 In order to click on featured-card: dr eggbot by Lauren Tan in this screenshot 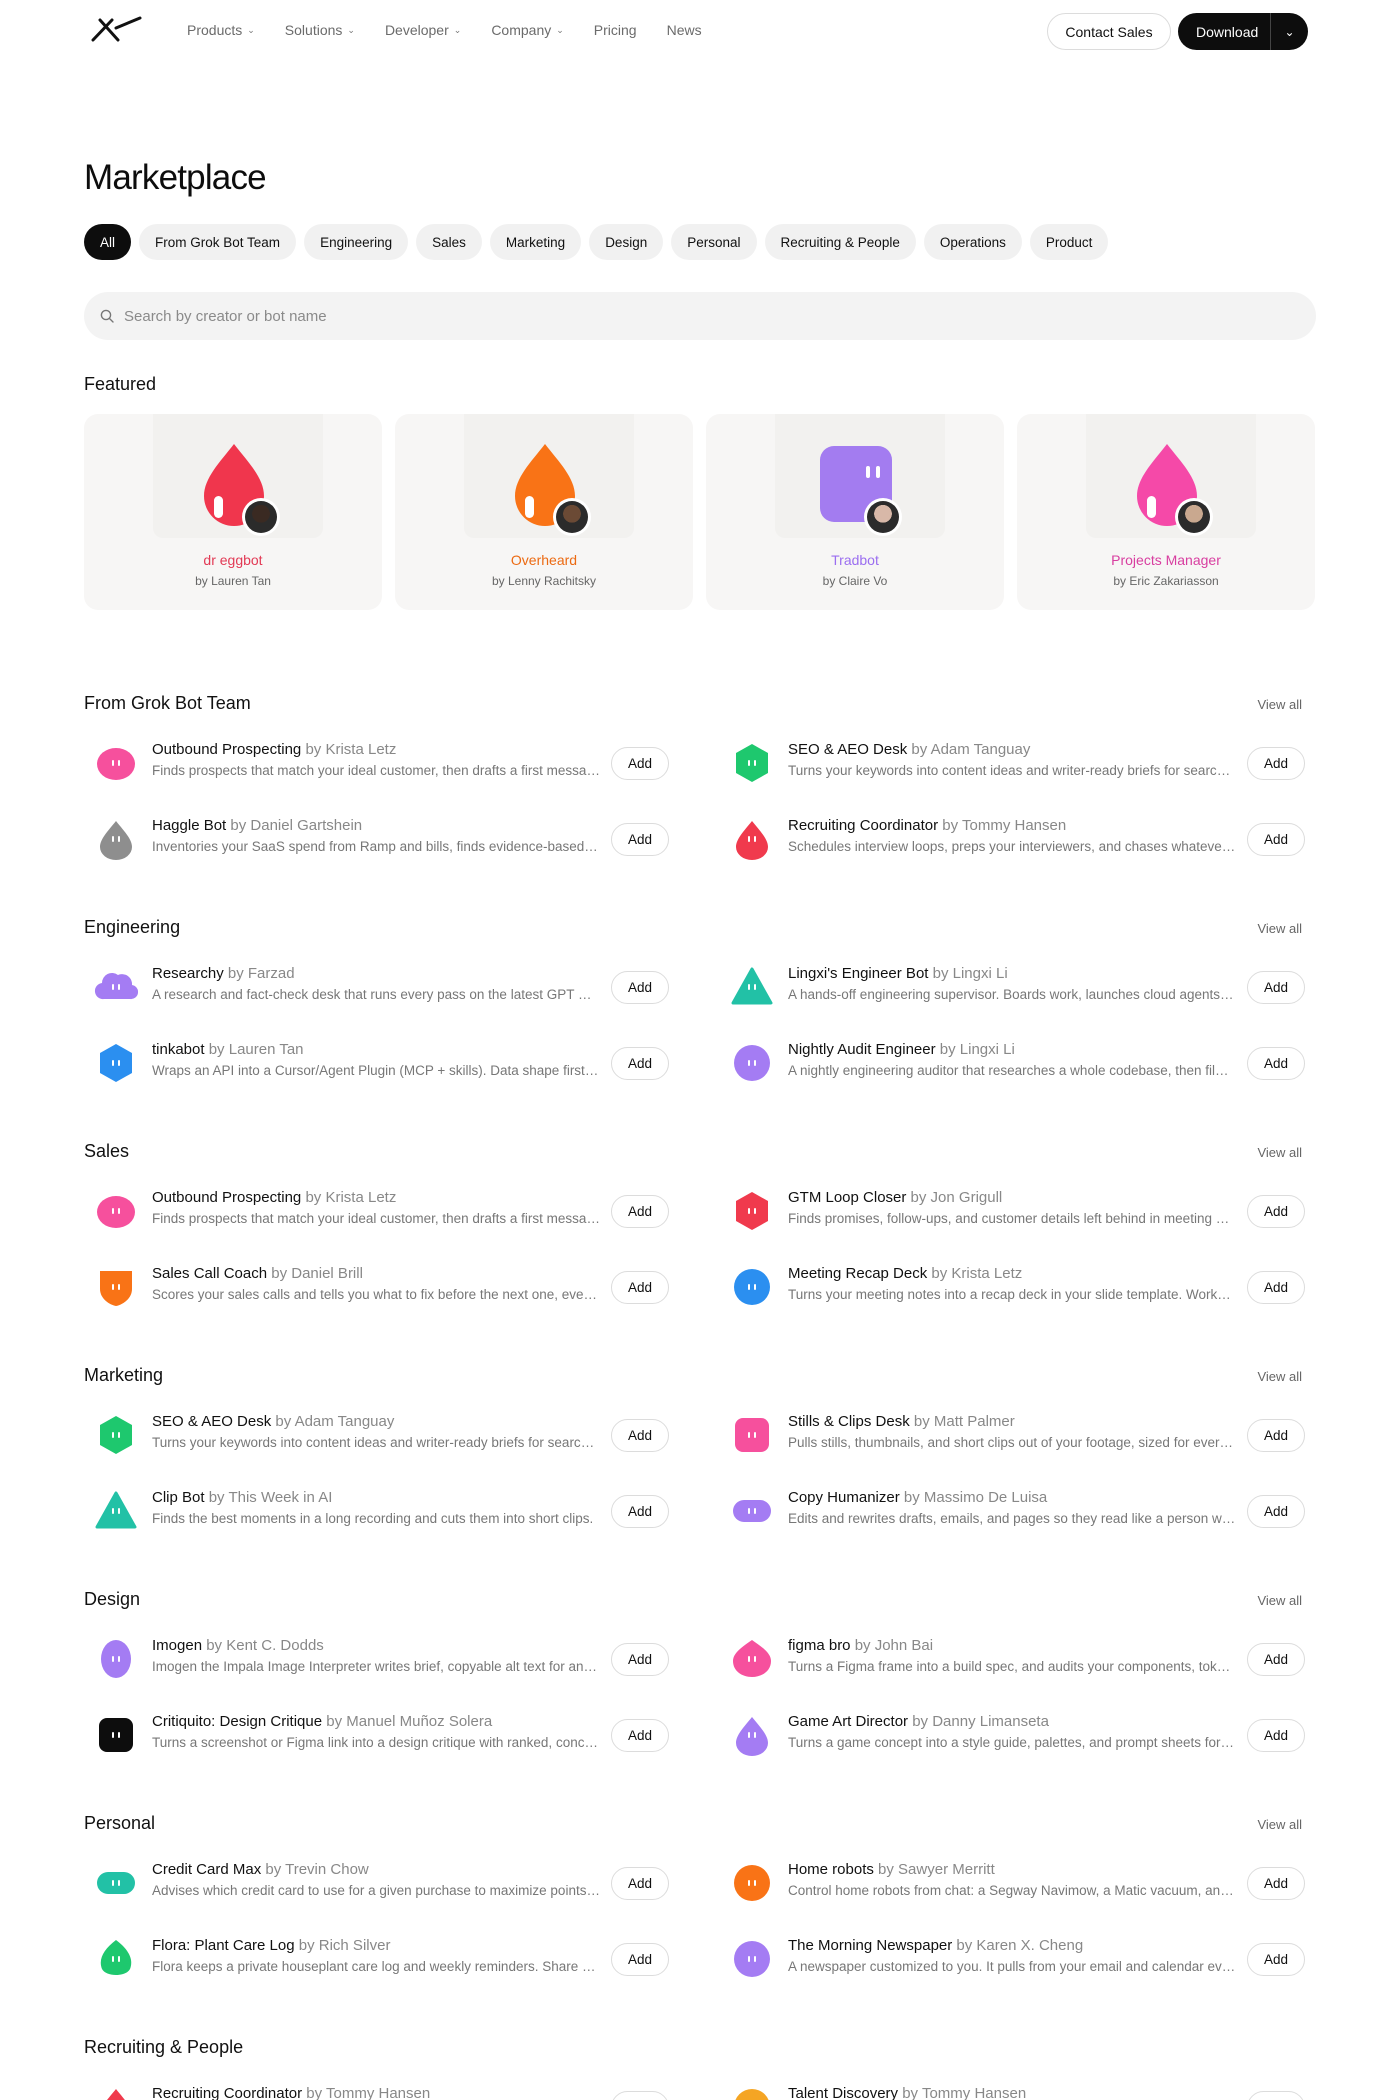, I will do `click(233, 512)`.